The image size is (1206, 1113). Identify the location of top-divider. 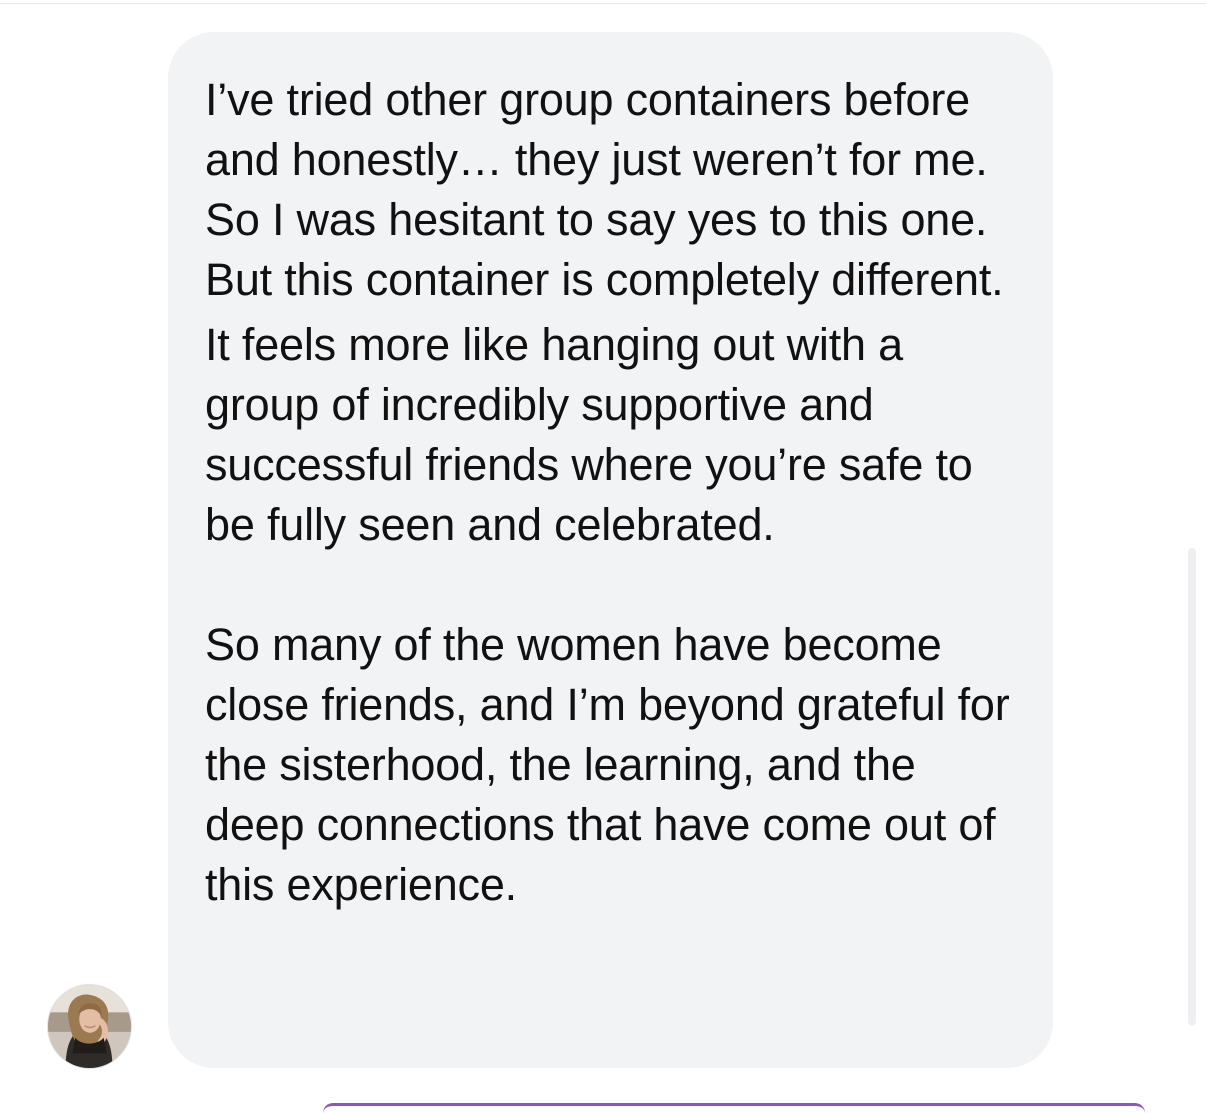
(603, 2).